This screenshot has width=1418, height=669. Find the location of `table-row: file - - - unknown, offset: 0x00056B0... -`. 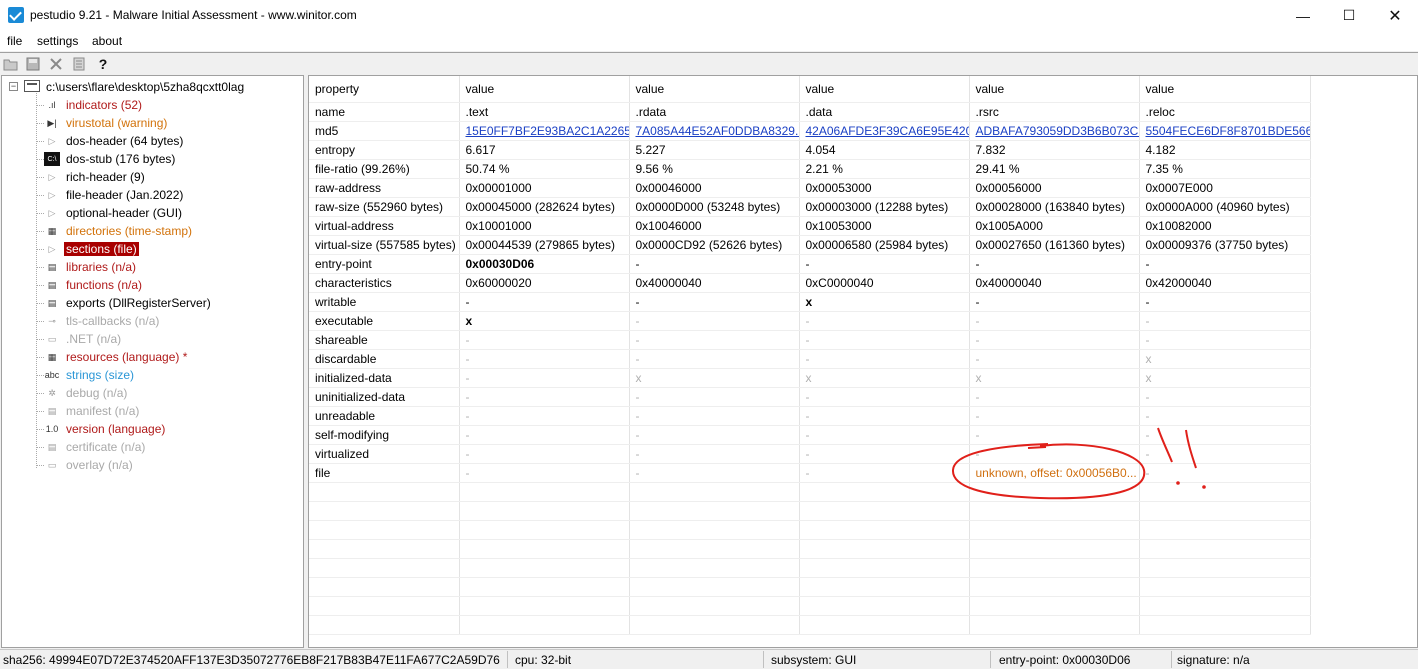

table-row: file - - - unknown, offset: 0x00056B0... - is located at coordinates (810, 473).